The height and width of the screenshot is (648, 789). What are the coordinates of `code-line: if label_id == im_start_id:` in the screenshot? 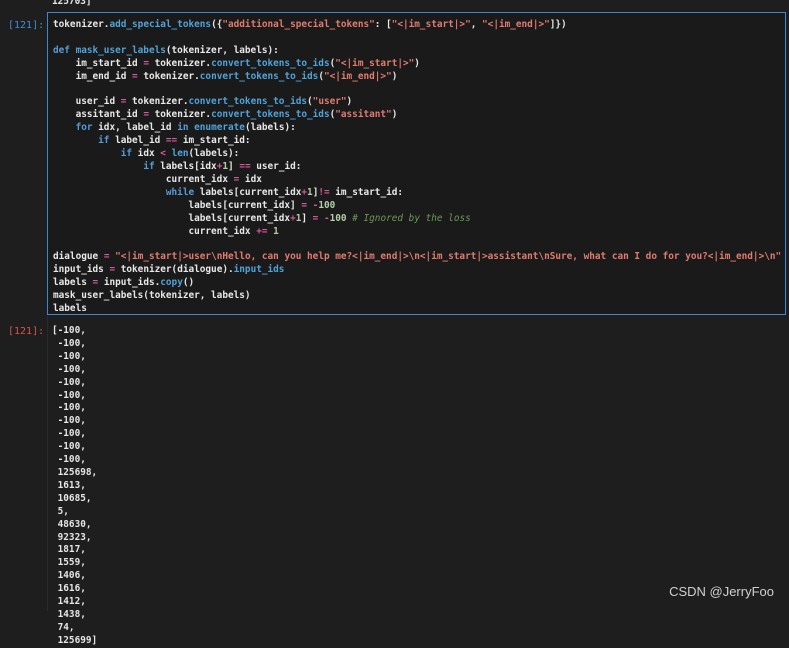 It's located at (417, 141).